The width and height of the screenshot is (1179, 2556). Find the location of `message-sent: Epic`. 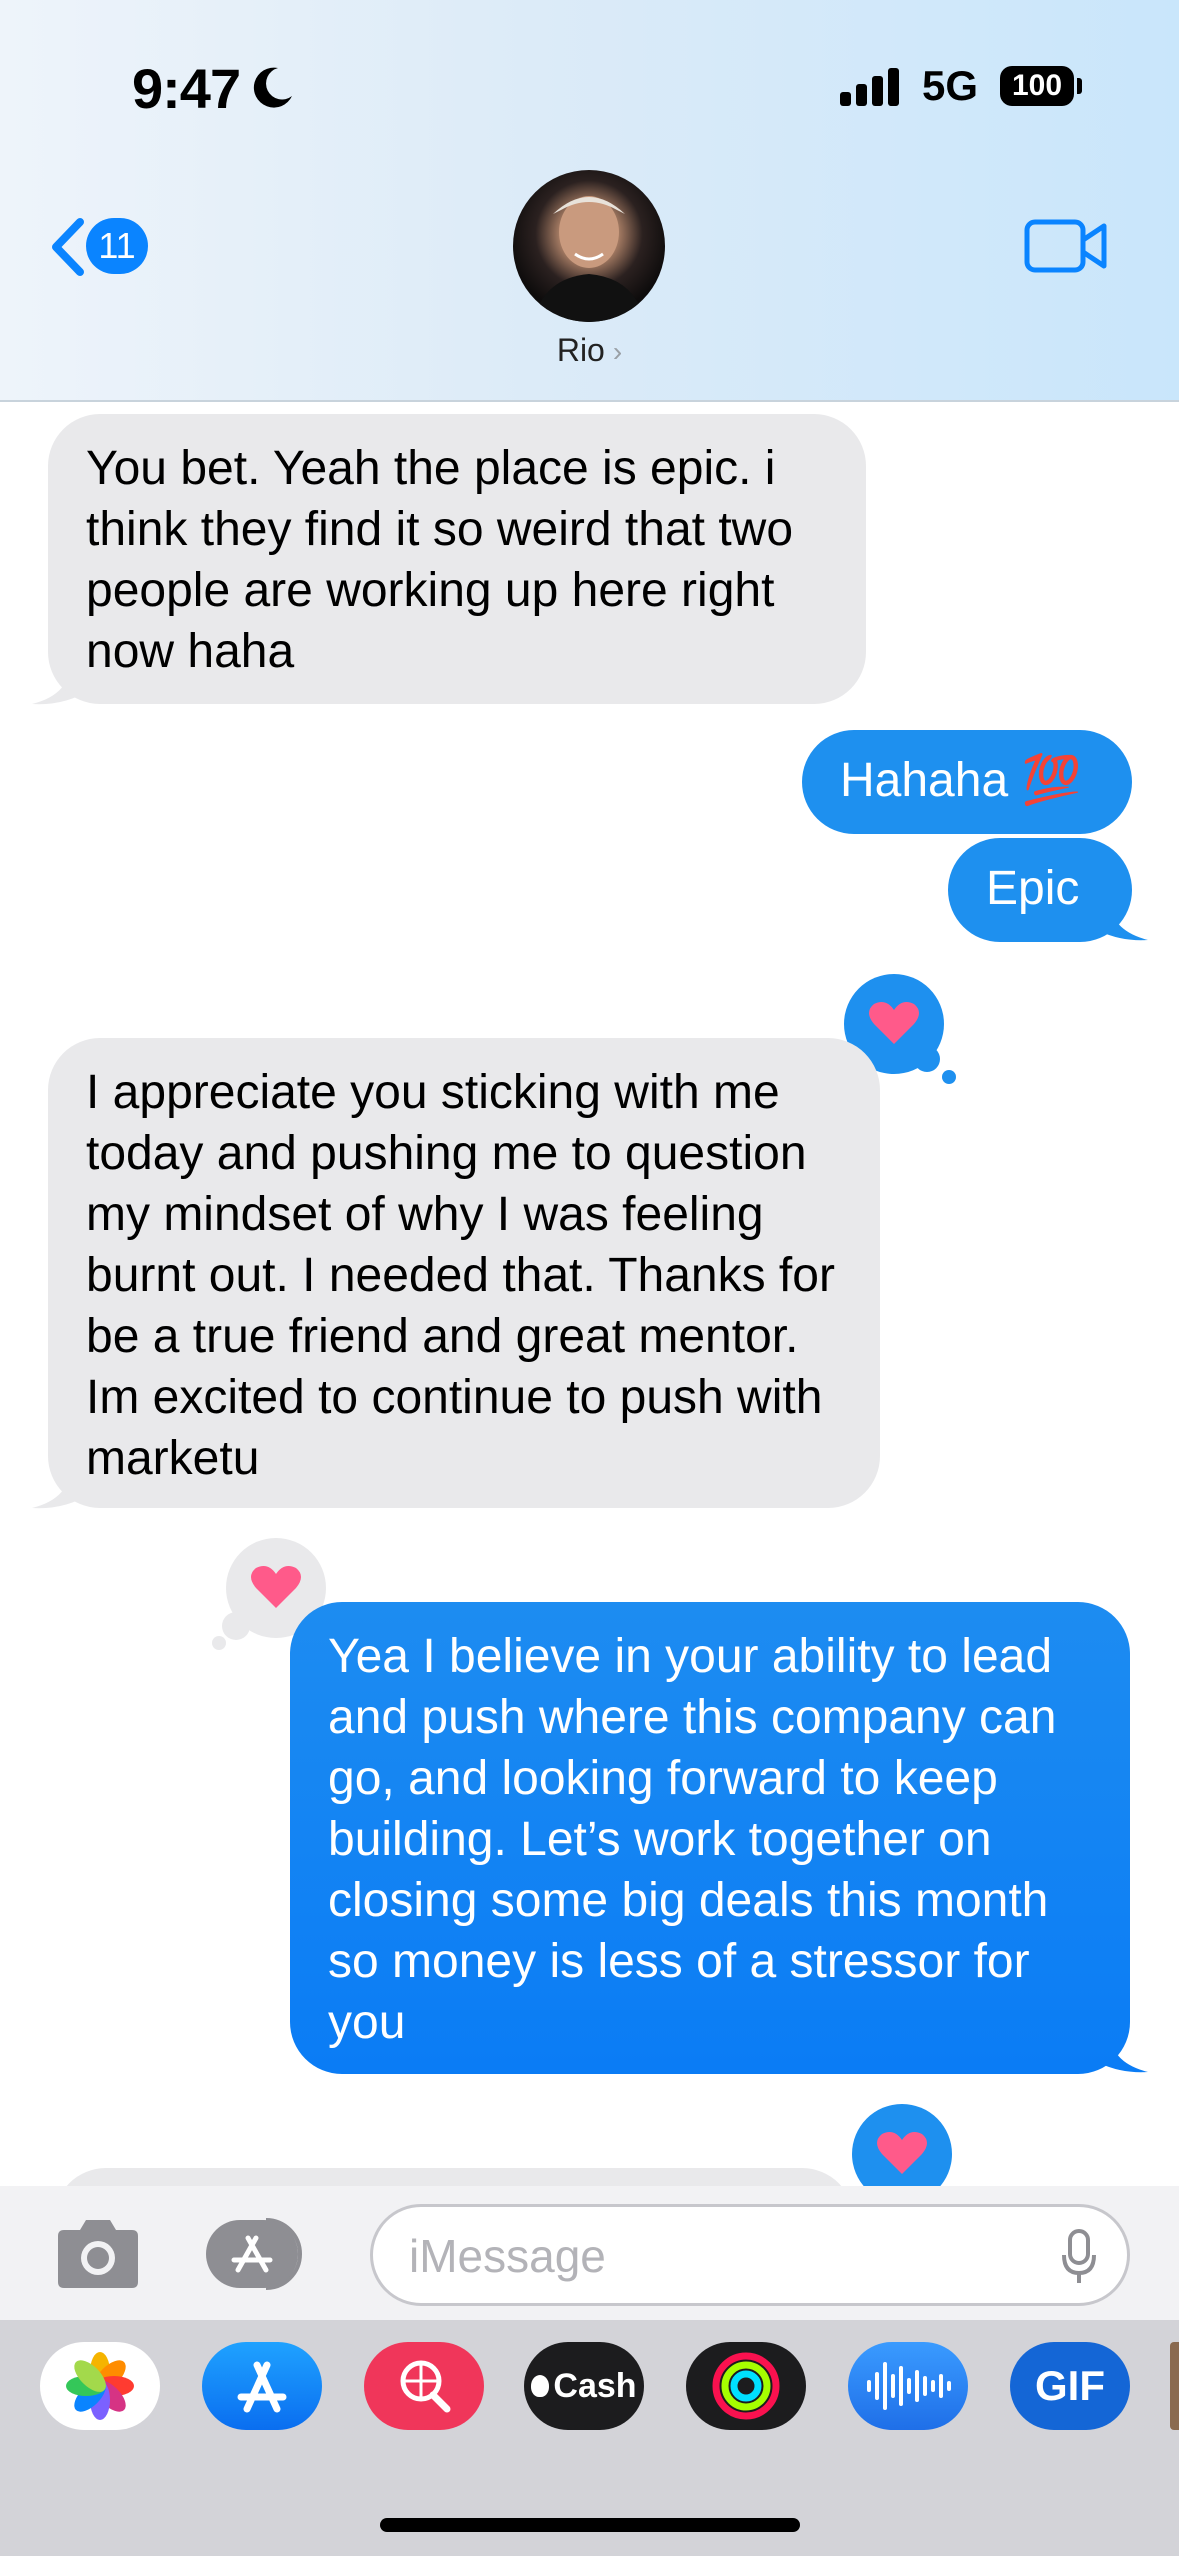

message-sent: Epic is located at coordinates (1040, 890).